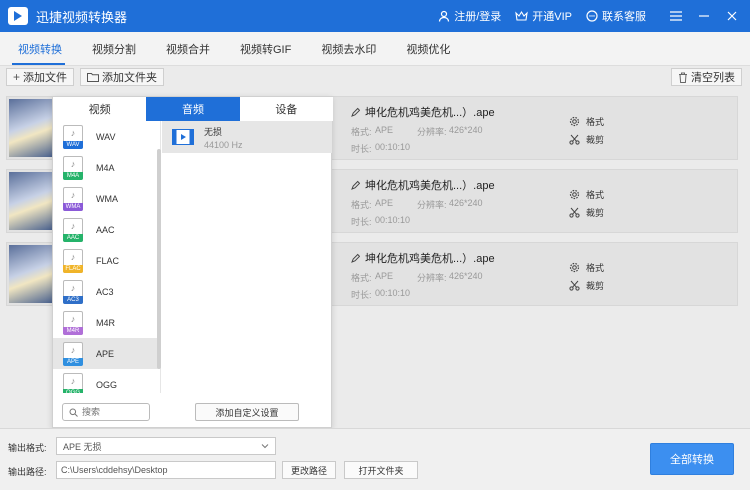 This screenshot has height=490, width=750. I want to click on tab-video-optimize: 视频优化, so click(428, 48).